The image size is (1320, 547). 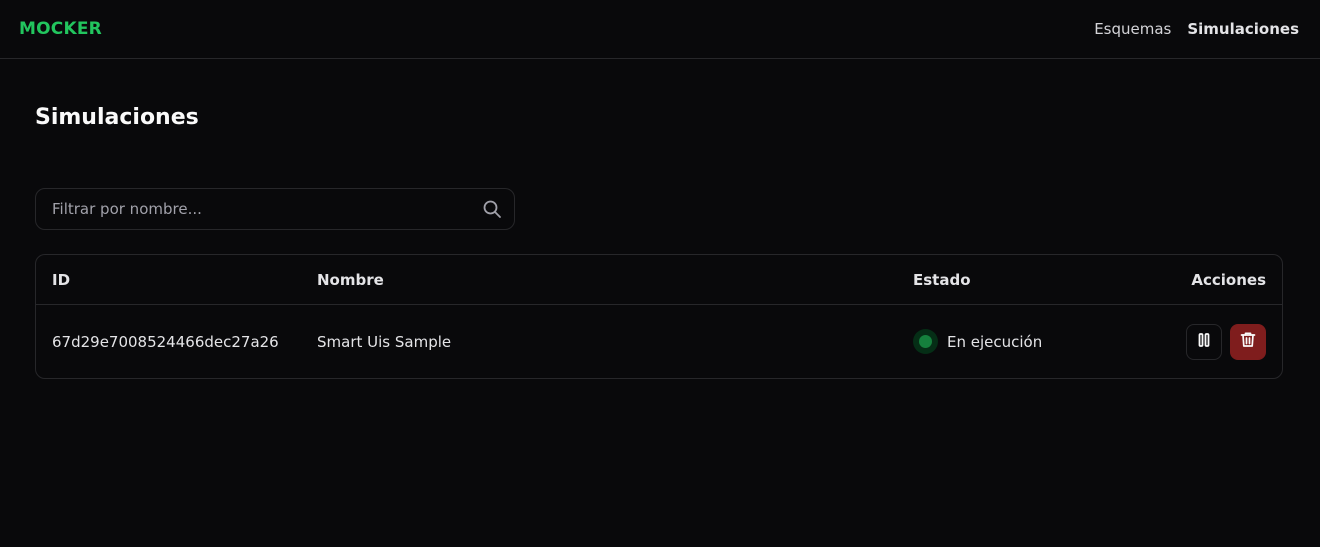 I want to click on delete-button, so click(x=1248, y=341).